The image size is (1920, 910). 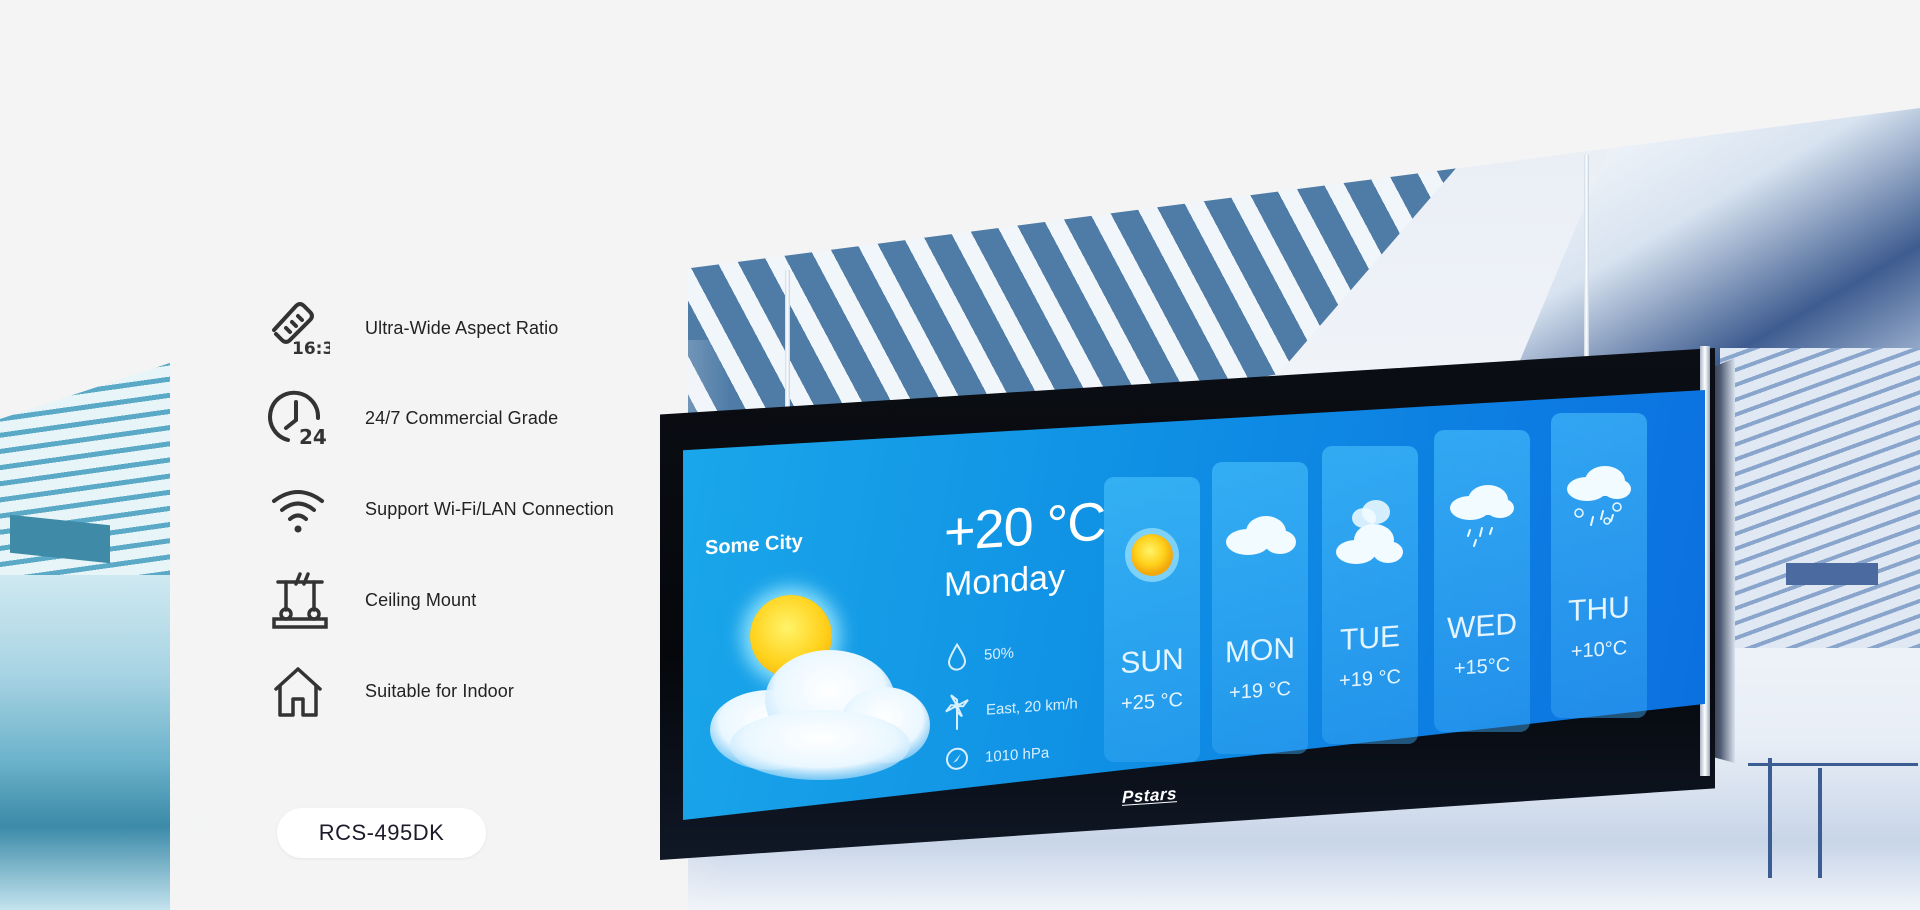 I want to click on humidity-value: 50%, so click(x=999, y=654).